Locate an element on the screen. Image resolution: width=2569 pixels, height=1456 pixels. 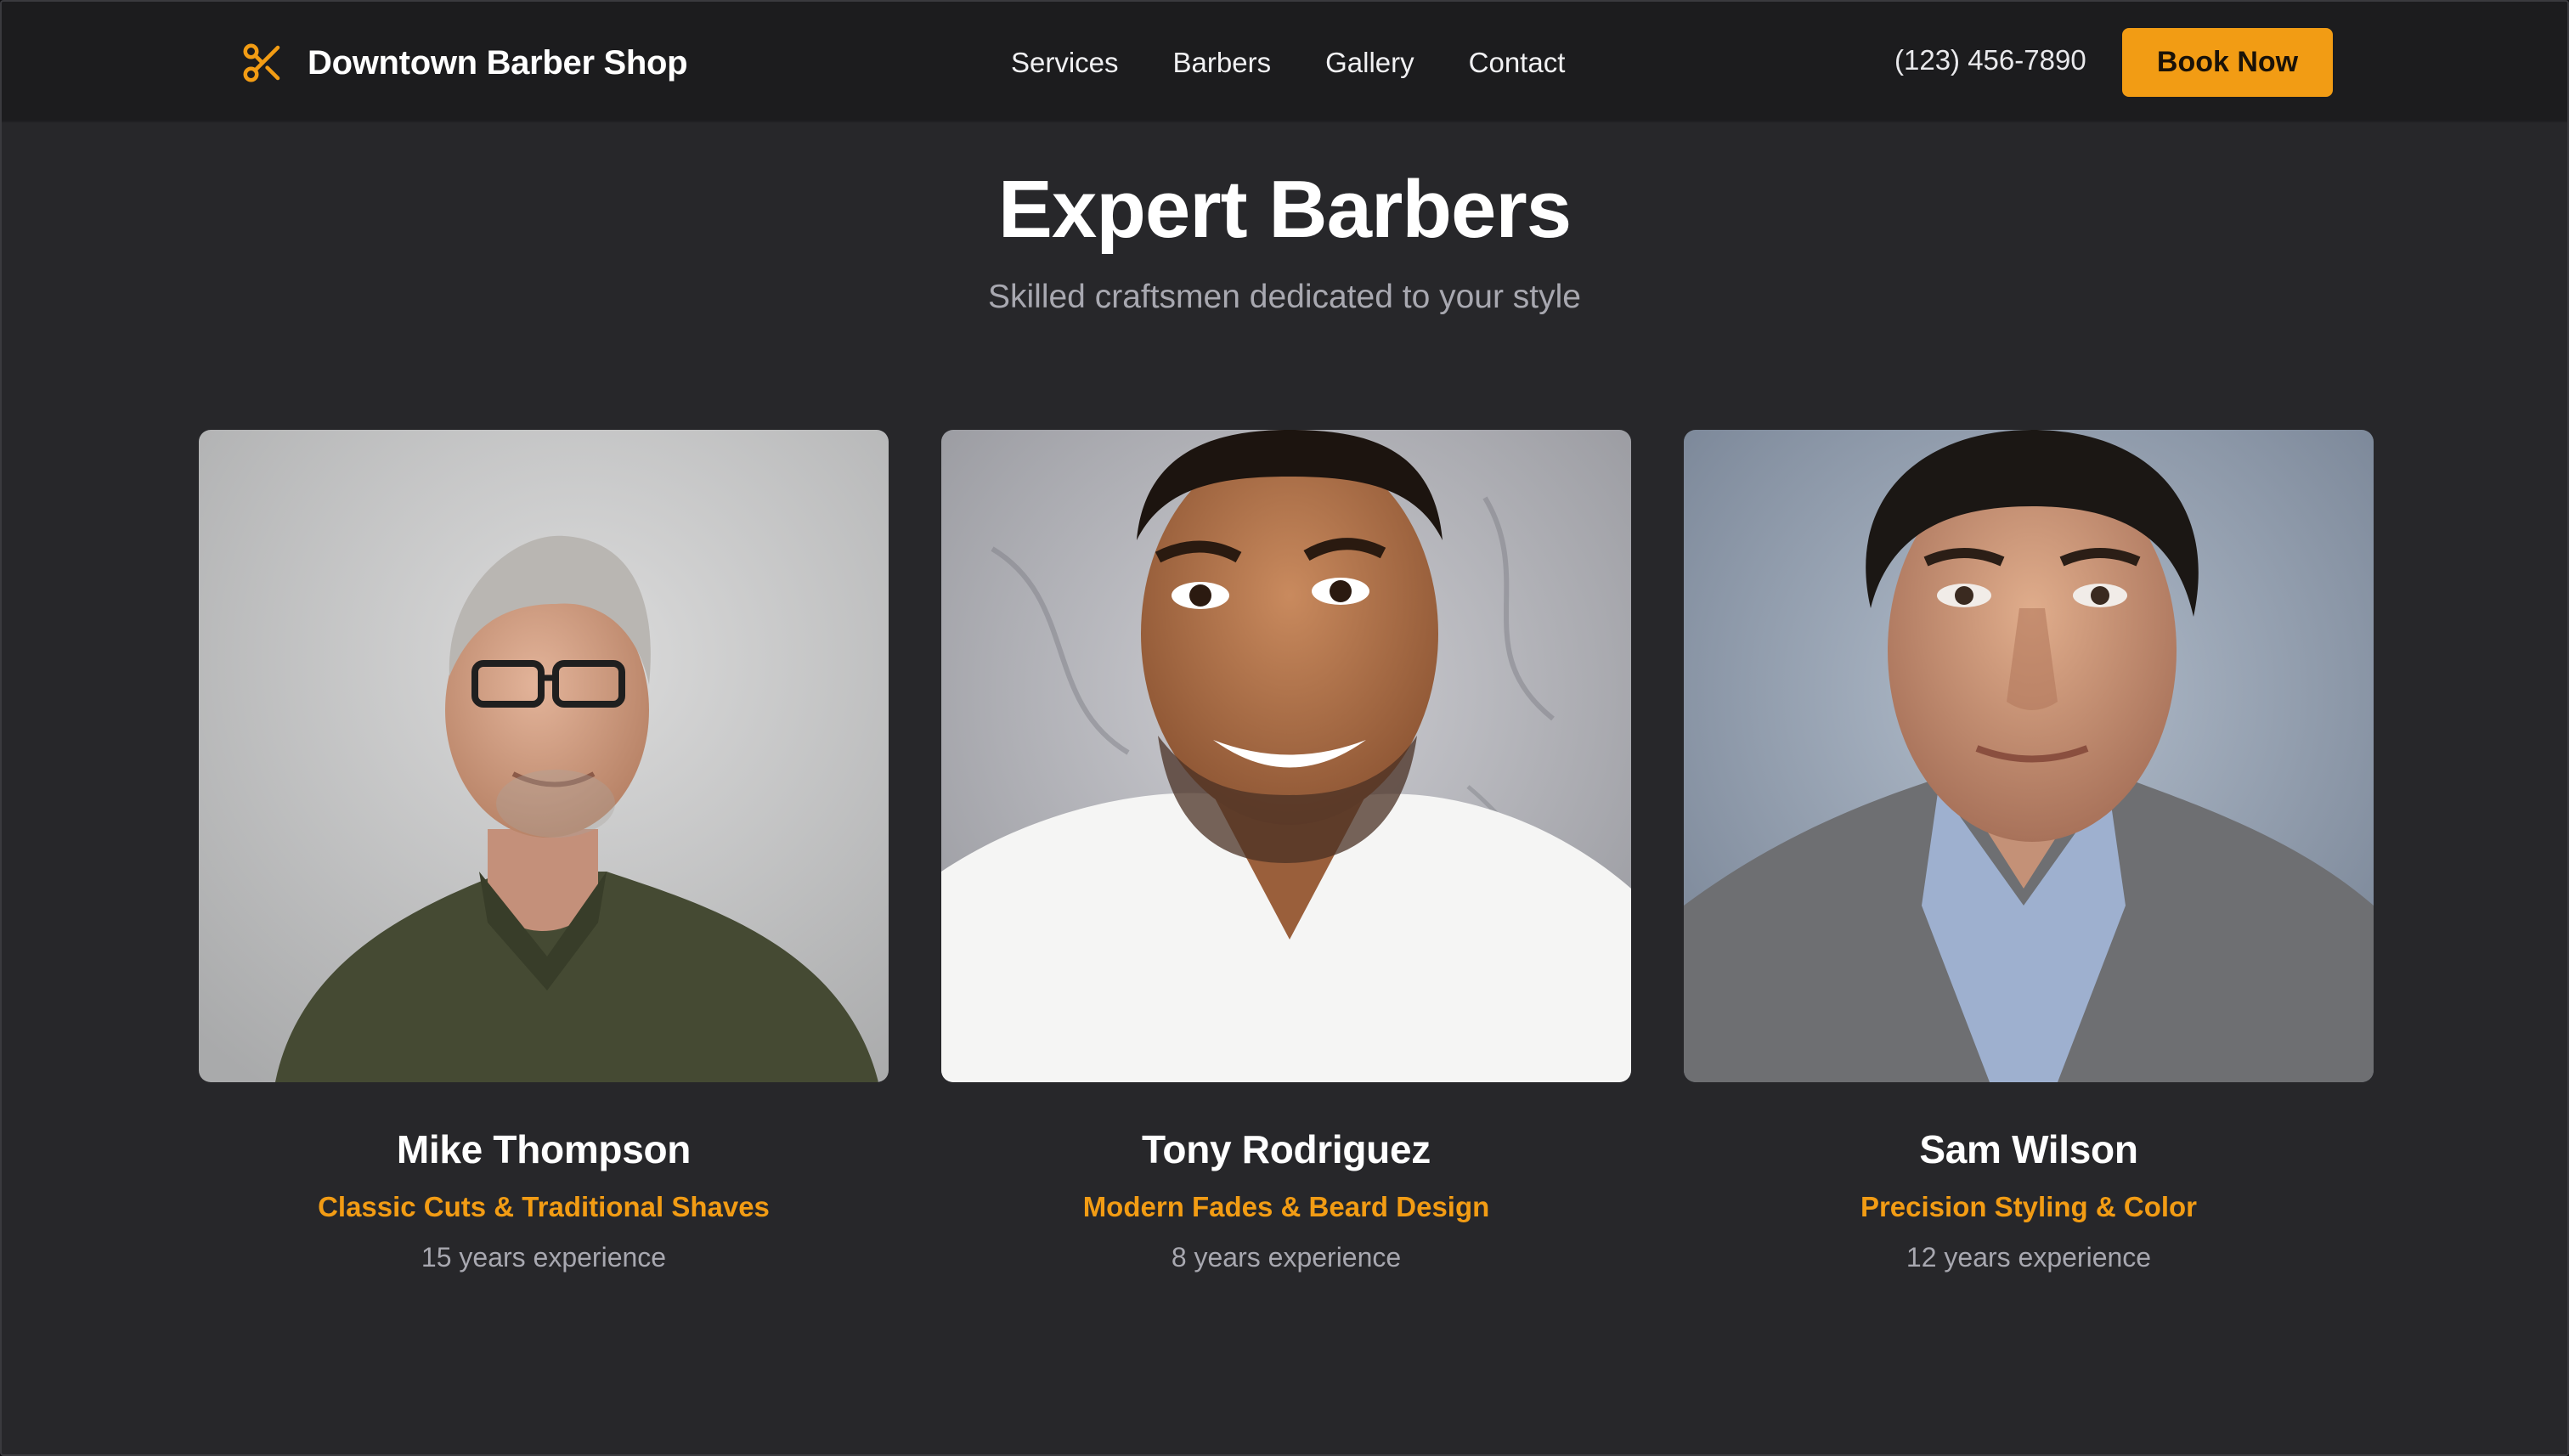
nav-link-contact: Contact is located at coordinates (1518, 63).